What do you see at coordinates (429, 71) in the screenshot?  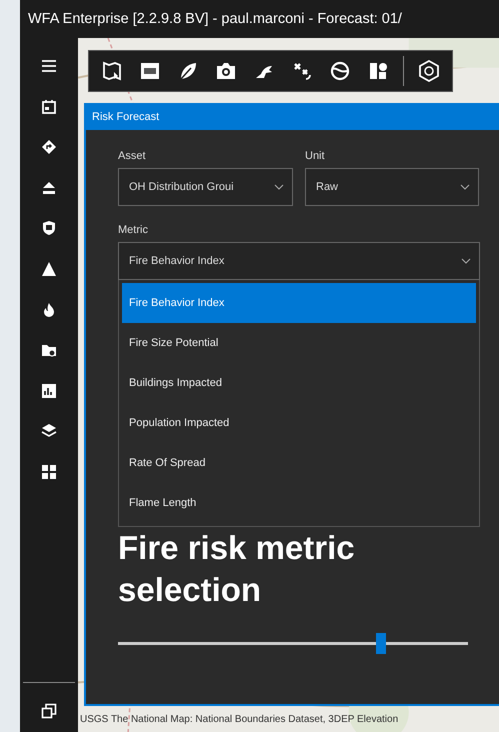 I see `hexagon-icon` at bounding box center [429, 71].